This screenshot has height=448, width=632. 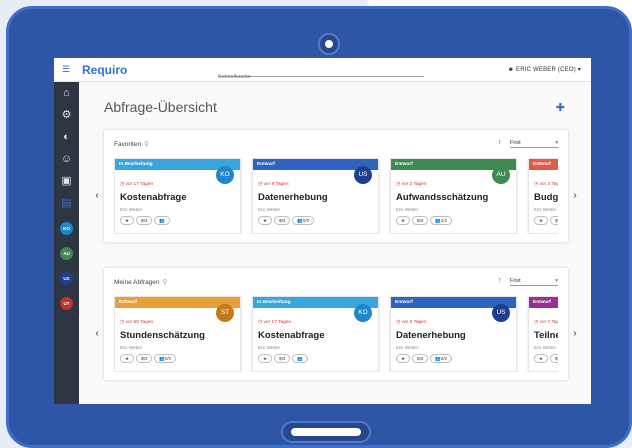 I want to click on card-due-date: ◷ vor 8 Tagen, so click(x=273, y=184).